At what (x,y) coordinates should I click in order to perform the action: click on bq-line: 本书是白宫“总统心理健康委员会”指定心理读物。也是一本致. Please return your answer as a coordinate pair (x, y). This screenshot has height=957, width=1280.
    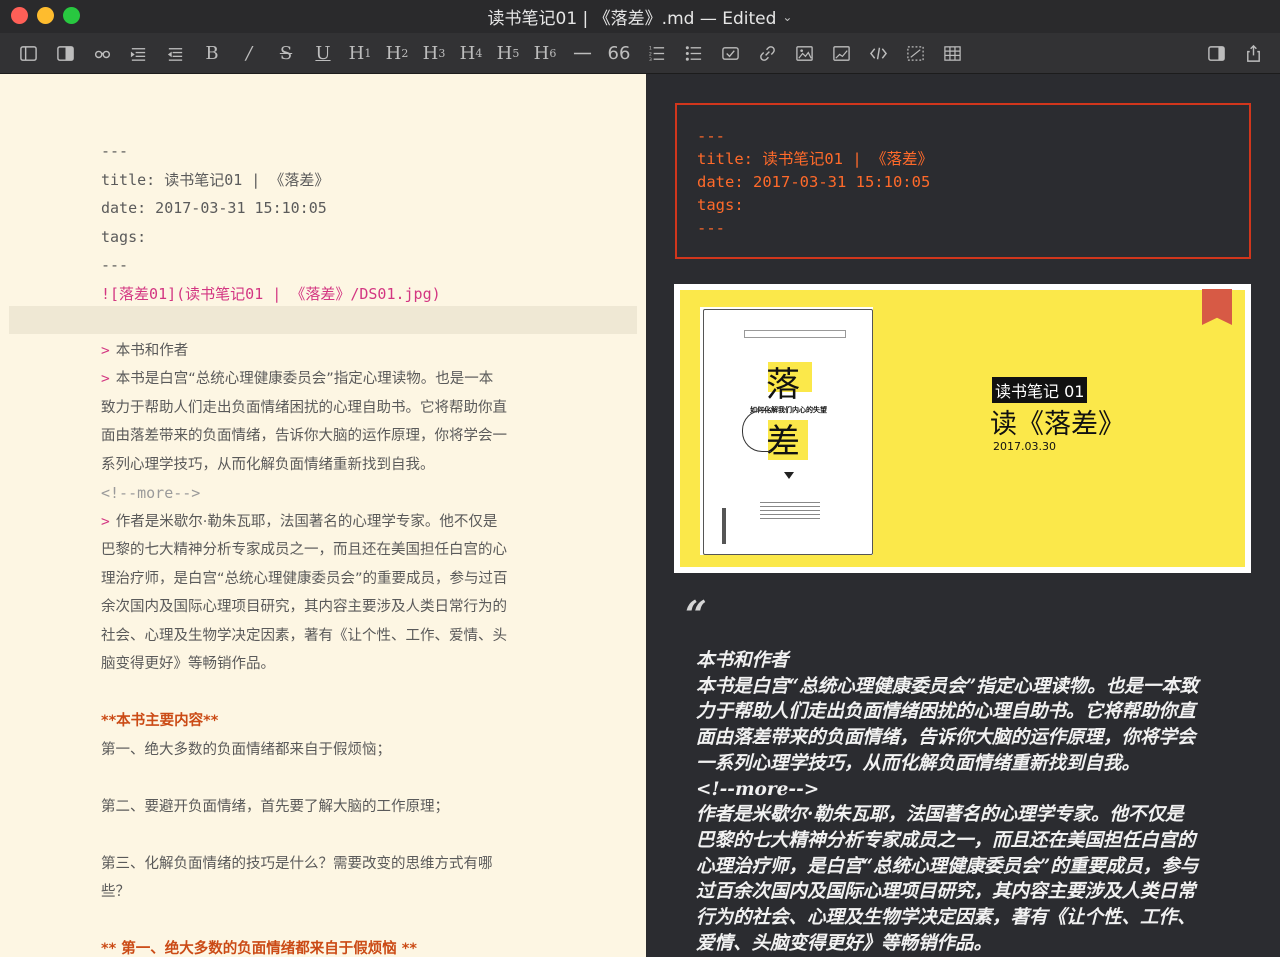
    Looking at the image, I should click on (947, 686).